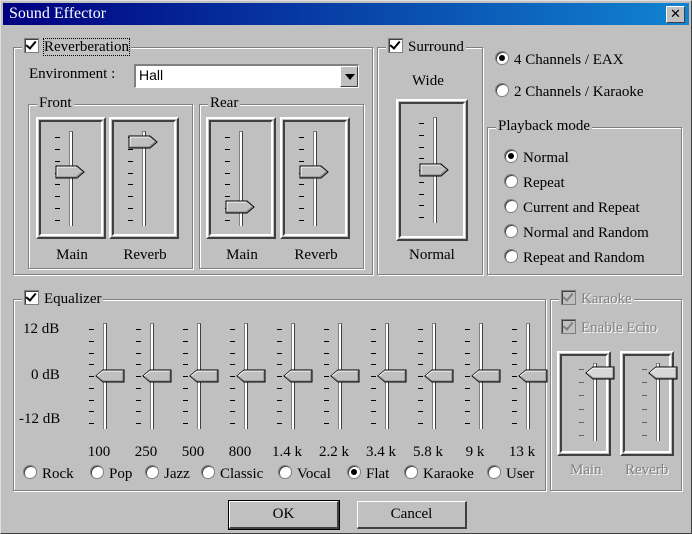  What do you see at coordinates (111, 474) in the screenshot?
I see `eq-preset-option: Pop` at bounding box center [111, 474].